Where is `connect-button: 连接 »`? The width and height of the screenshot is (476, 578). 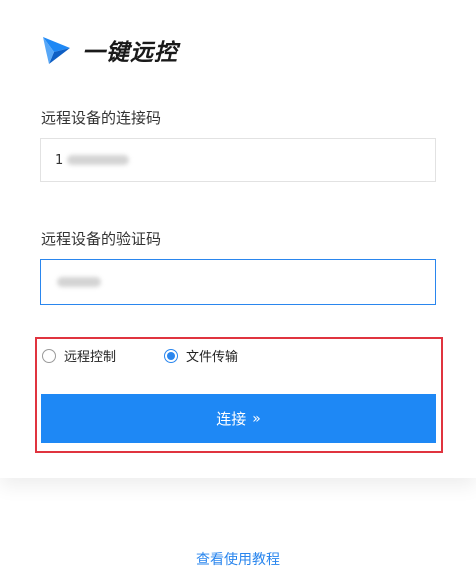 connect-button: 连接 » is located at coordinates (238, 418).